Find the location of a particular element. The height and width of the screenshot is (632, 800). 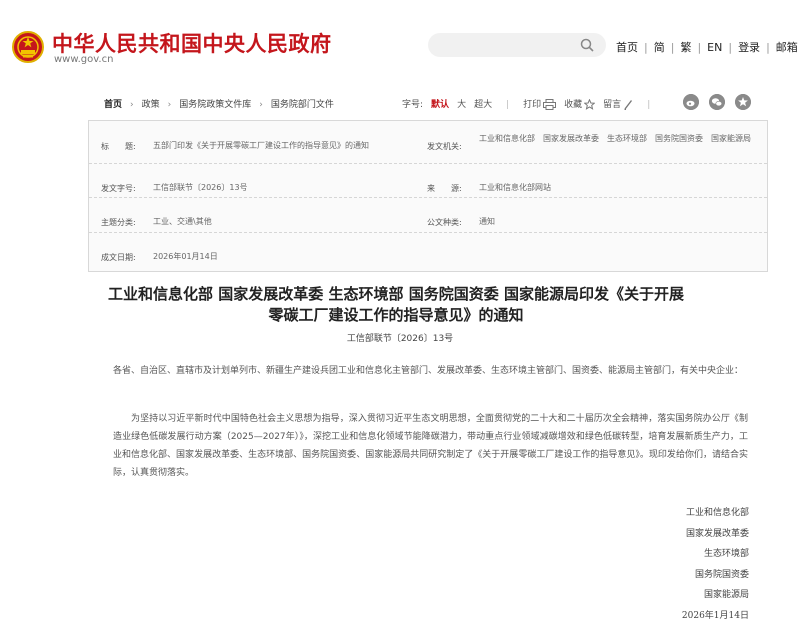

meta-docno-value: 工信部联节〔2026〕13号 is located at coordinates (200, 187).